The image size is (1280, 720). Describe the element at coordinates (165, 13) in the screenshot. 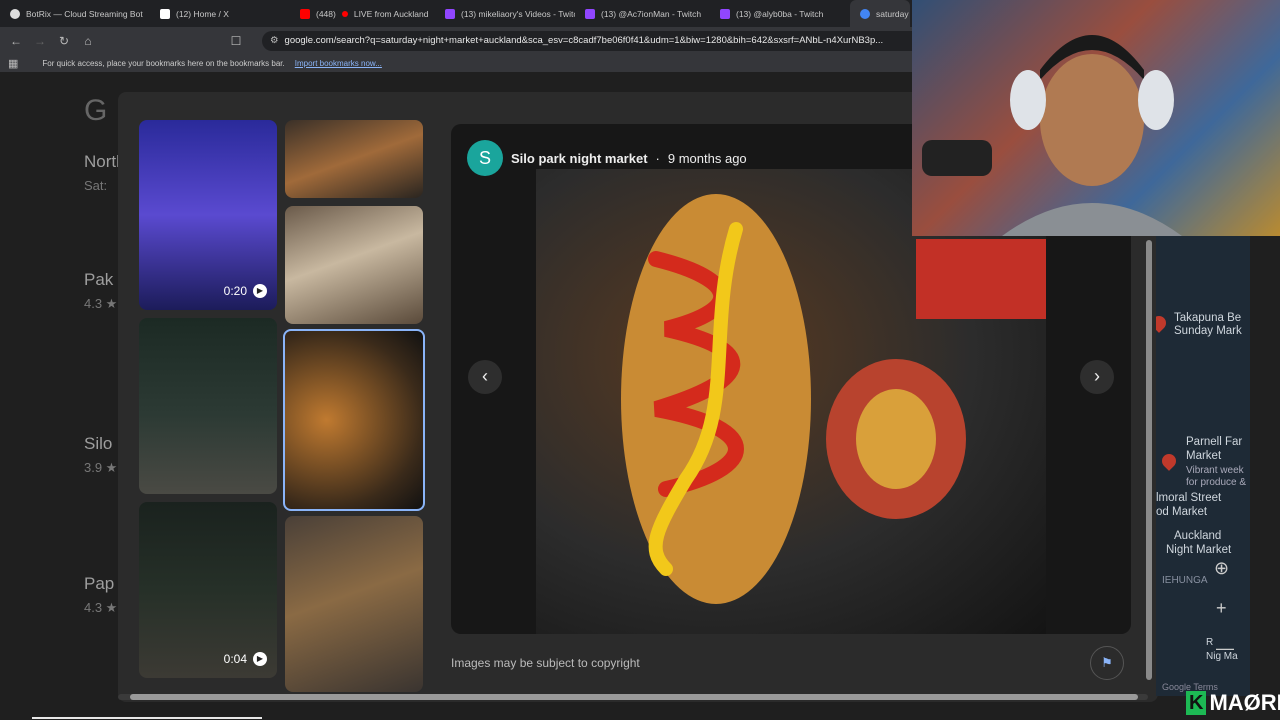

I see `x-logo-icon` at that location.